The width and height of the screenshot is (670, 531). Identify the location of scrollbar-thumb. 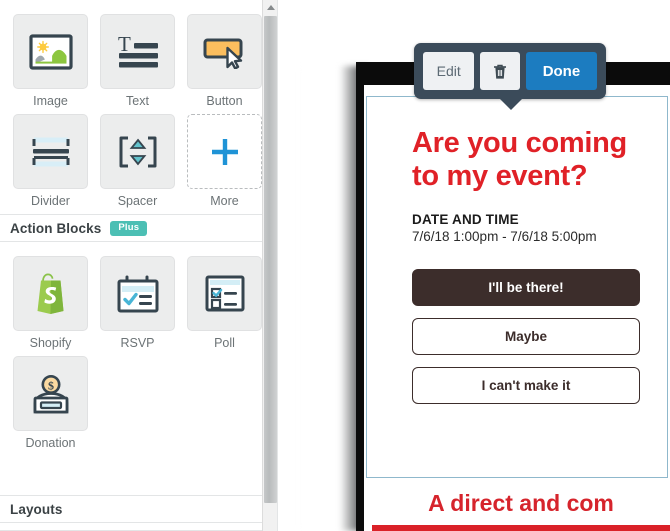
(270, 259).